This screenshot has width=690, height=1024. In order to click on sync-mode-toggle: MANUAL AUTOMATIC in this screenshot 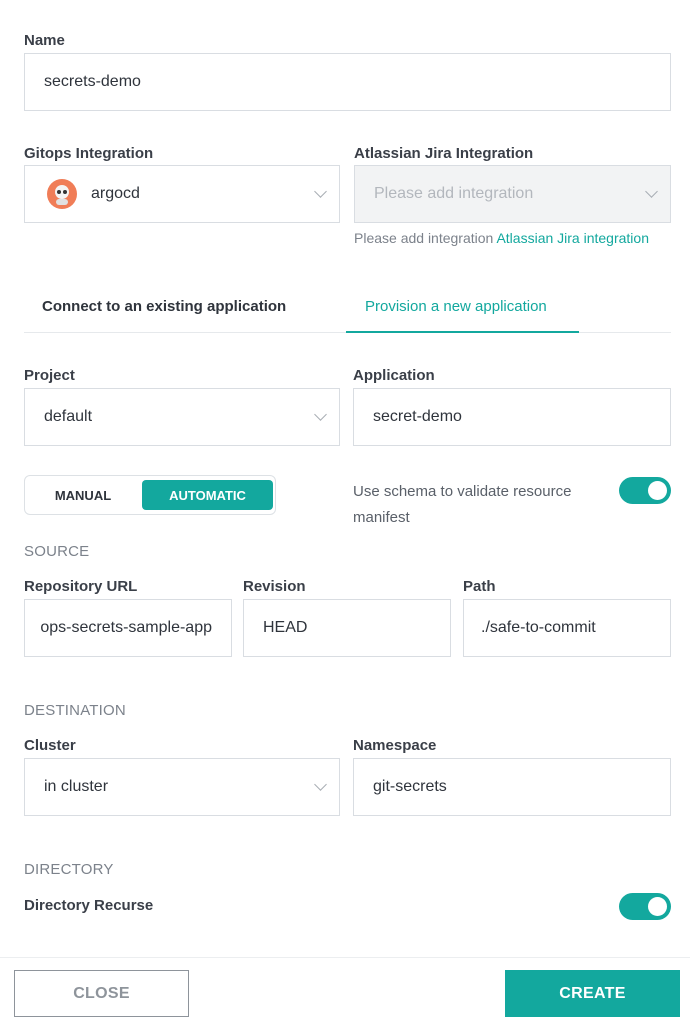, I will do `click(150, 495)`.